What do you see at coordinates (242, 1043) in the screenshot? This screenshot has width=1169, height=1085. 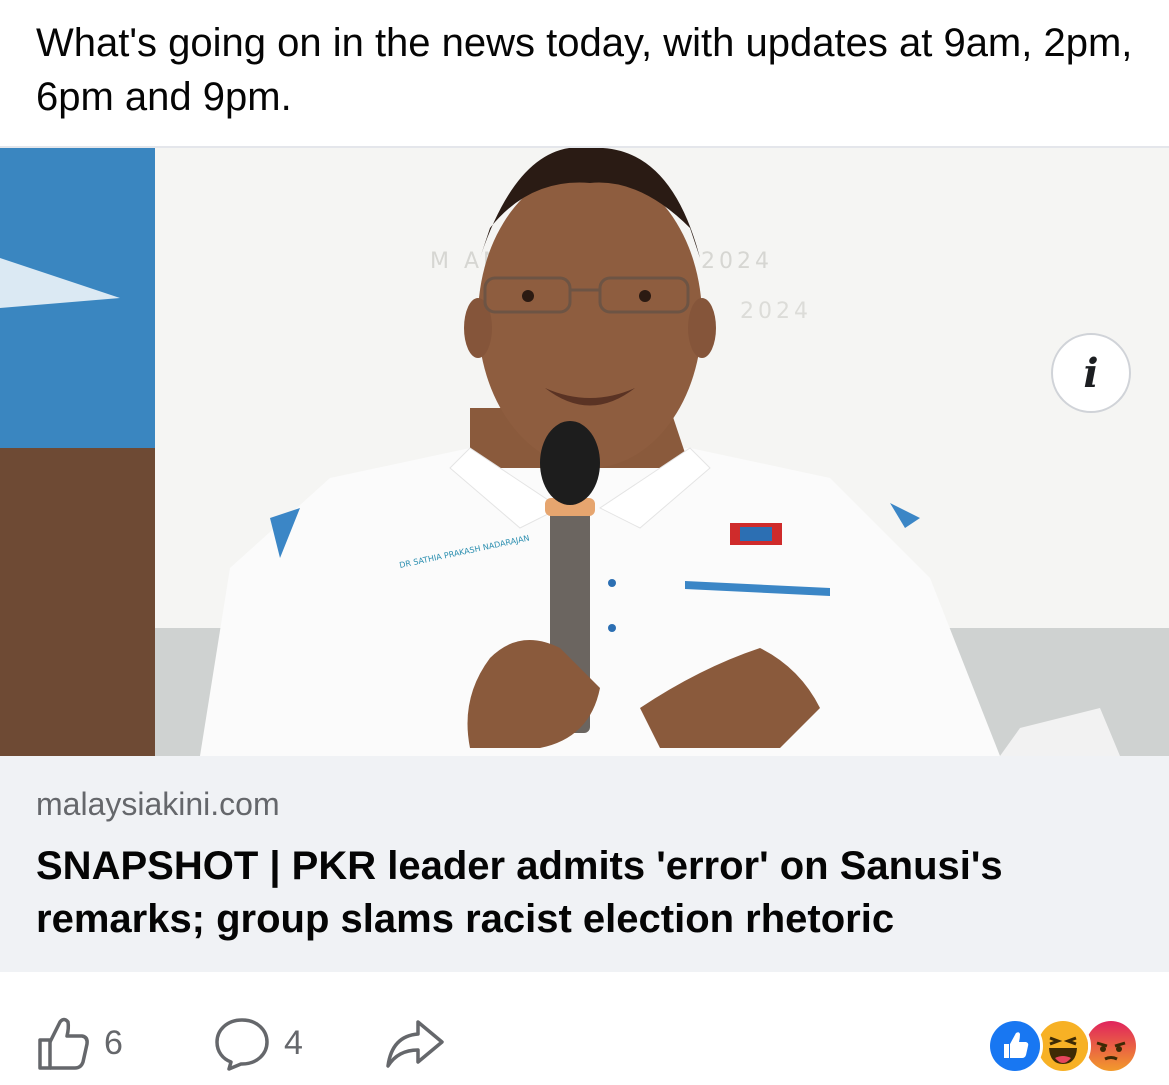 I see `comment-bubble-icon` at bounding box center [242, 1043].